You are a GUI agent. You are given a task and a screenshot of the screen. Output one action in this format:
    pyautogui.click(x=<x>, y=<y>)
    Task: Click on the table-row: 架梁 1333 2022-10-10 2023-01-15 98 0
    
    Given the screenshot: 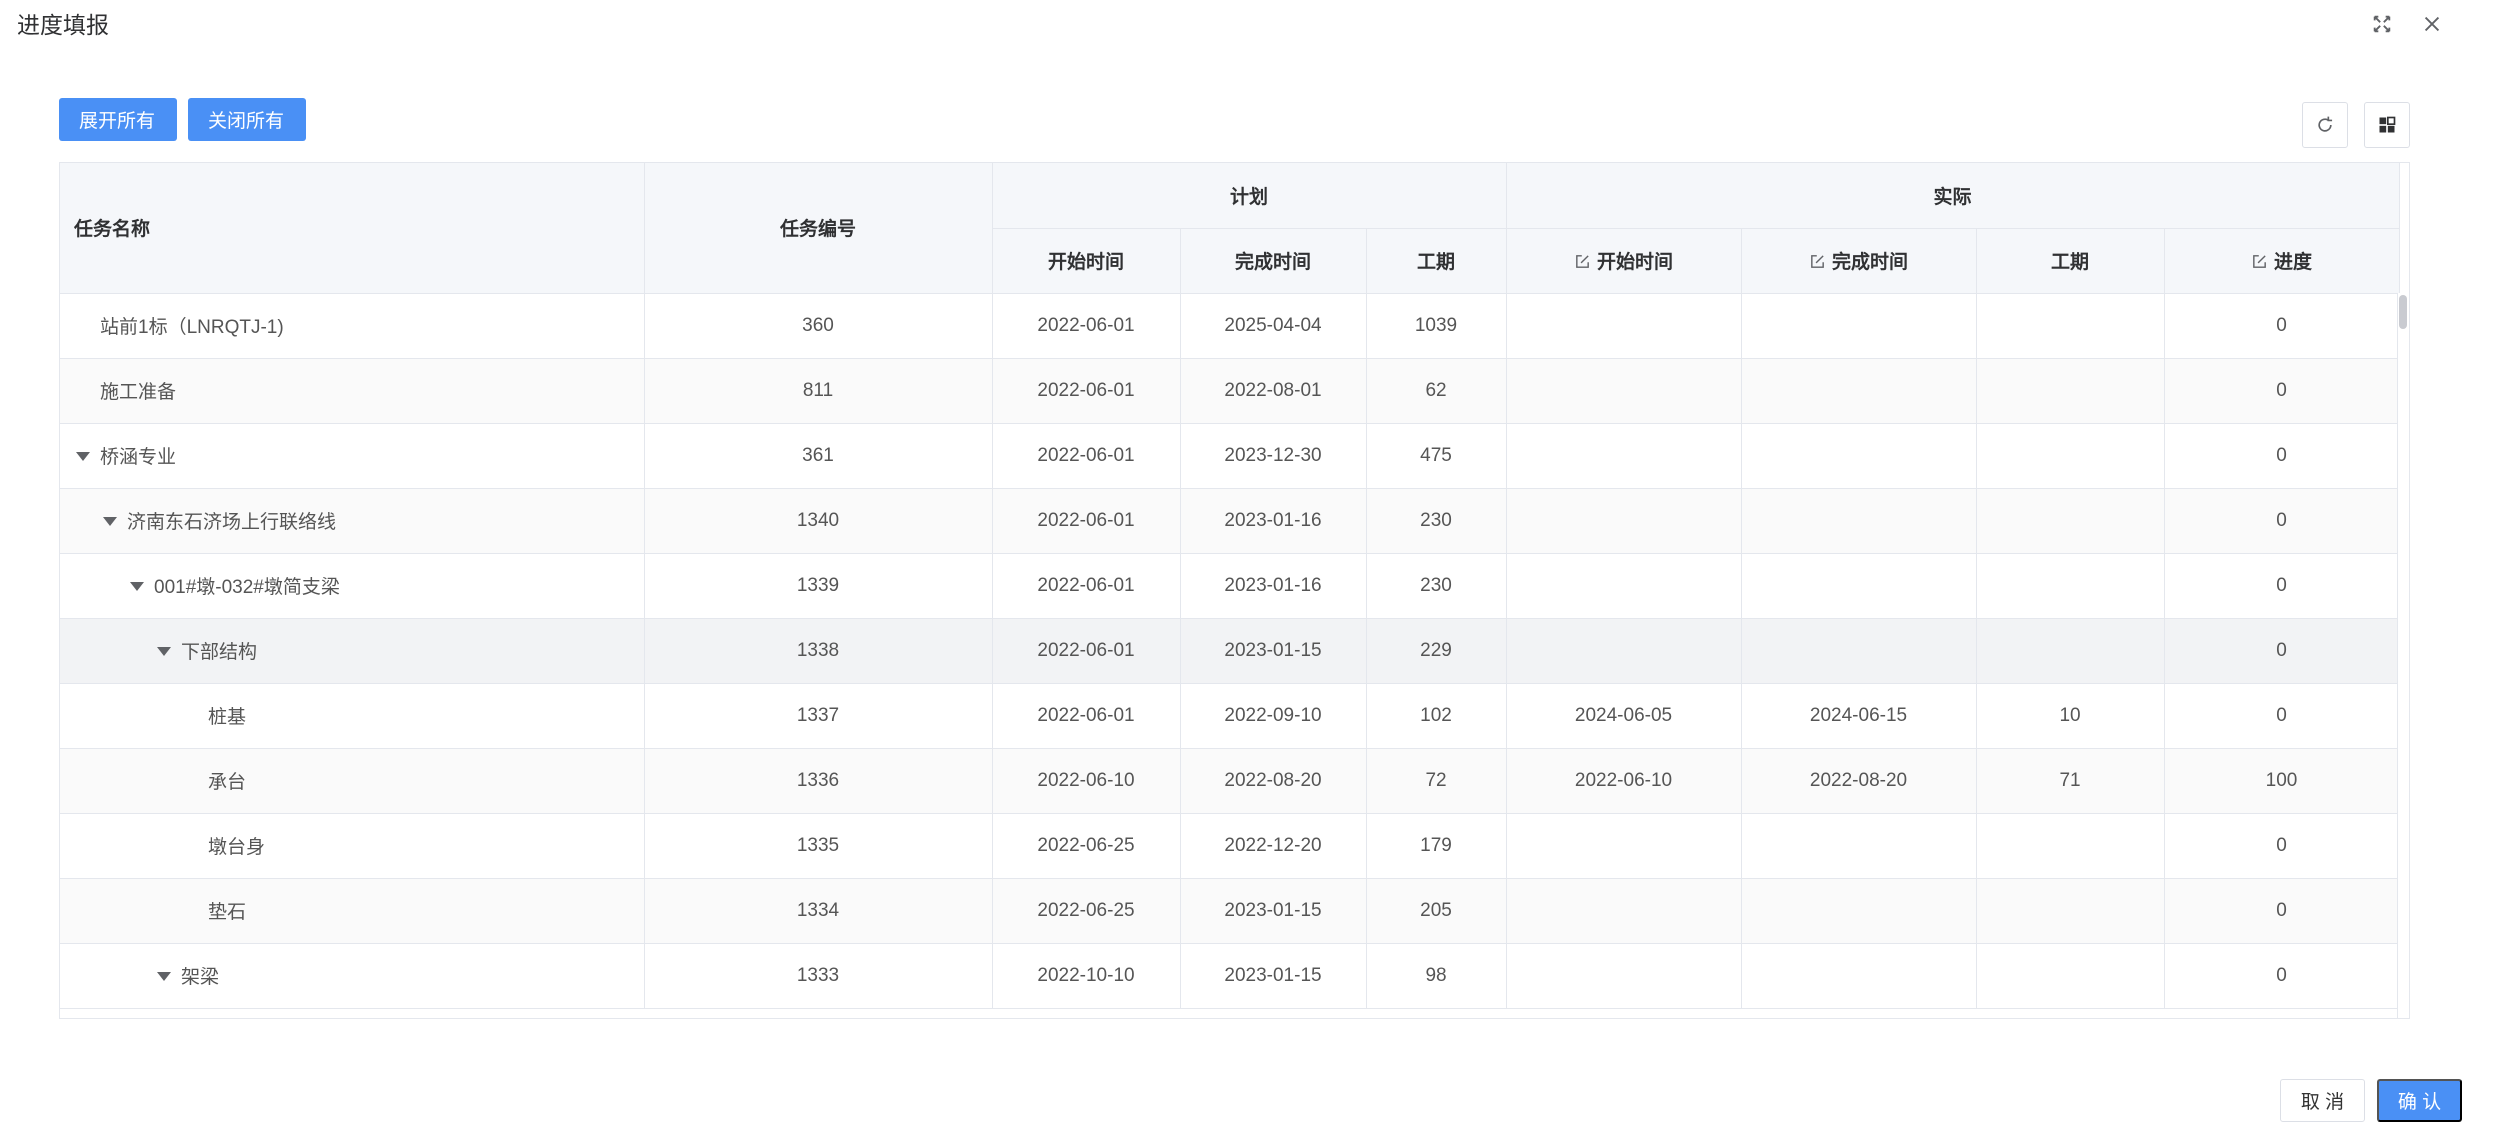 What is the action you would take?
    pyautogui.click(x=1230, y=976)
    